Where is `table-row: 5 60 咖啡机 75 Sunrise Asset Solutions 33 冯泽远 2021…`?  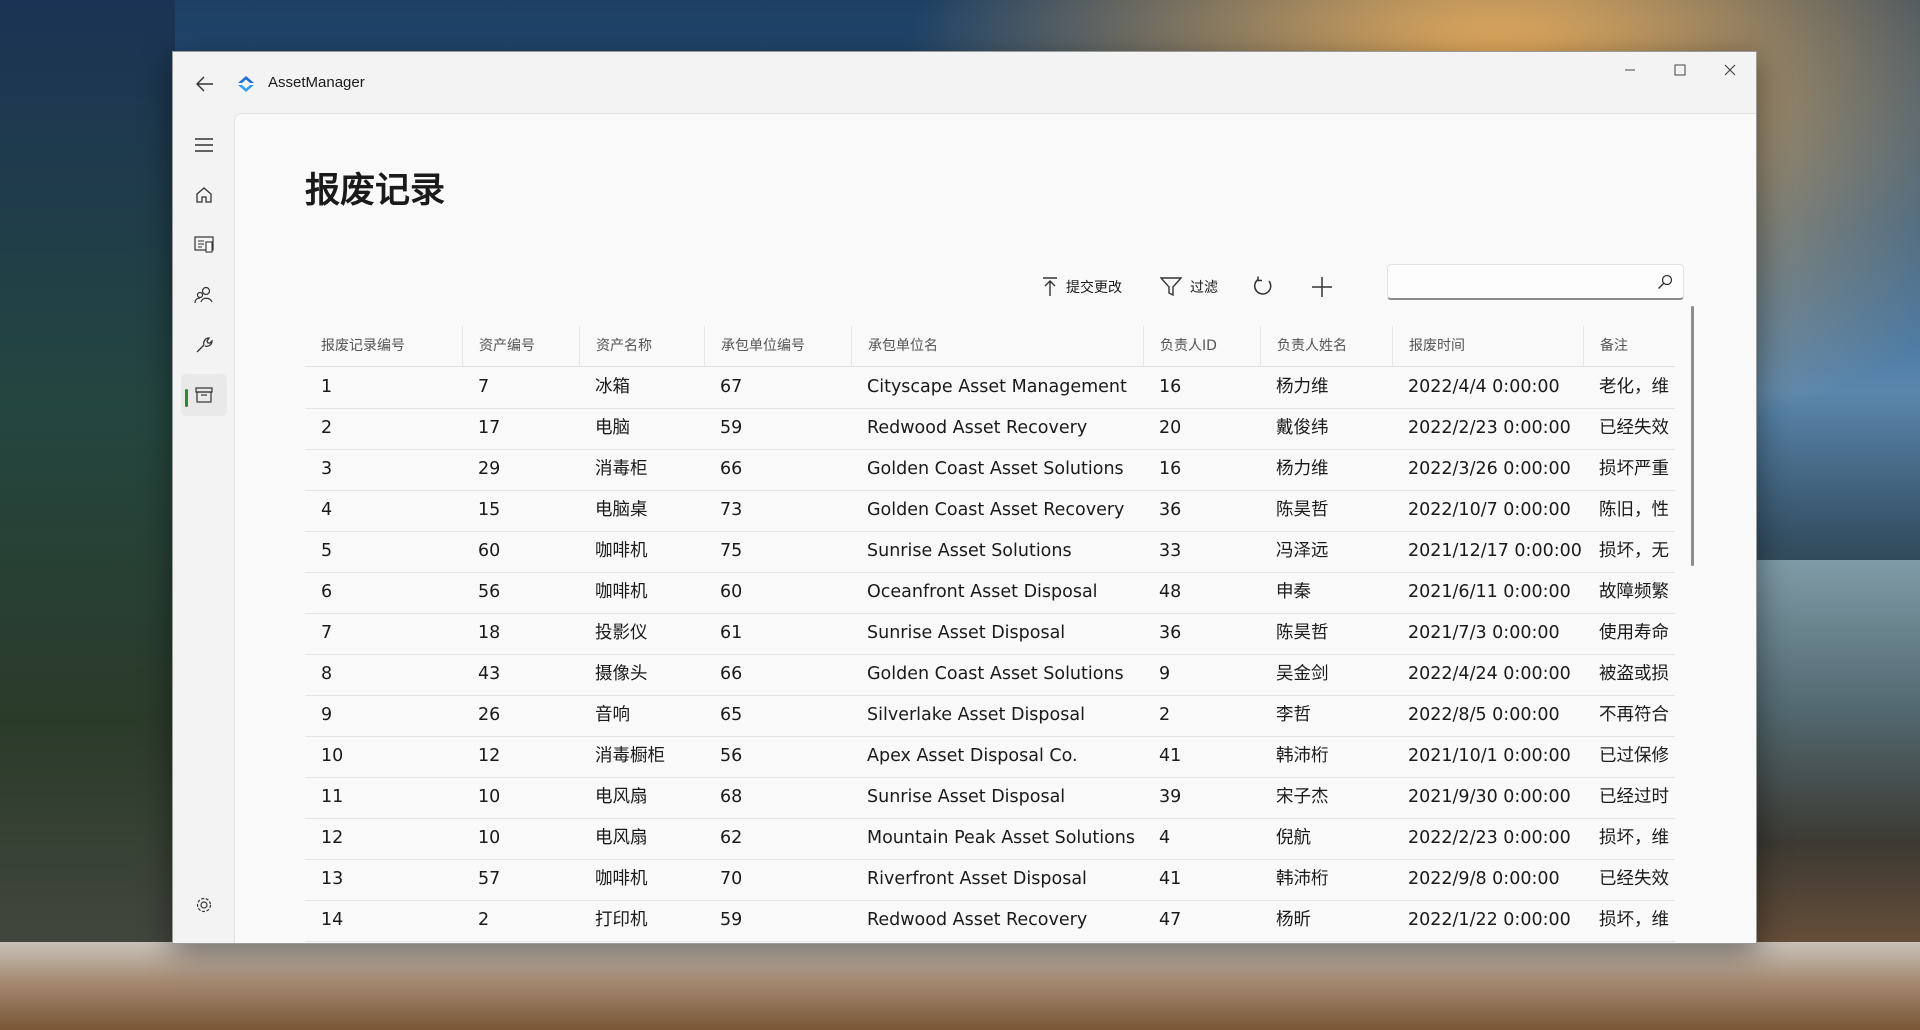
table-row: 5 60 咖啡机 75 Sunrise Asset Solutions 33 冯泽远 2021… is located at coordinates (990, 552).